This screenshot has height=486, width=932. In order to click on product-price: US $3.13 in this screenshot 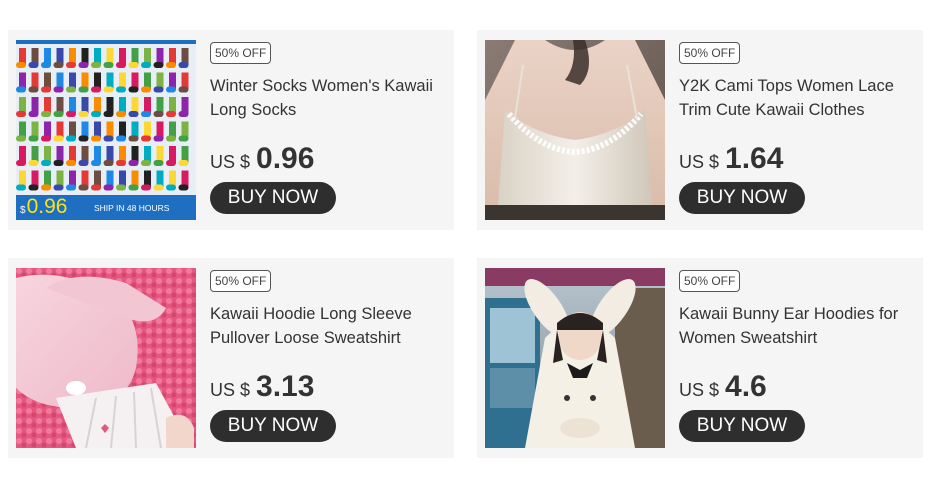, I will do `click(262, 387)`.